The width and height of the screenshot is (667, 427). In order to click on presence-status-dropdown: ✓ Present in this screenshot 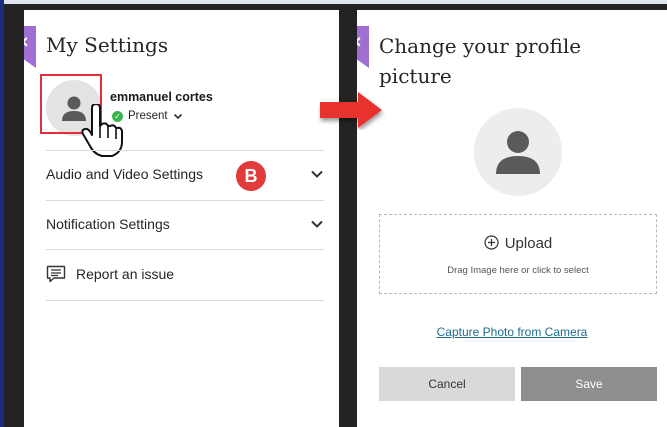, I will do `click(147, 116)`.